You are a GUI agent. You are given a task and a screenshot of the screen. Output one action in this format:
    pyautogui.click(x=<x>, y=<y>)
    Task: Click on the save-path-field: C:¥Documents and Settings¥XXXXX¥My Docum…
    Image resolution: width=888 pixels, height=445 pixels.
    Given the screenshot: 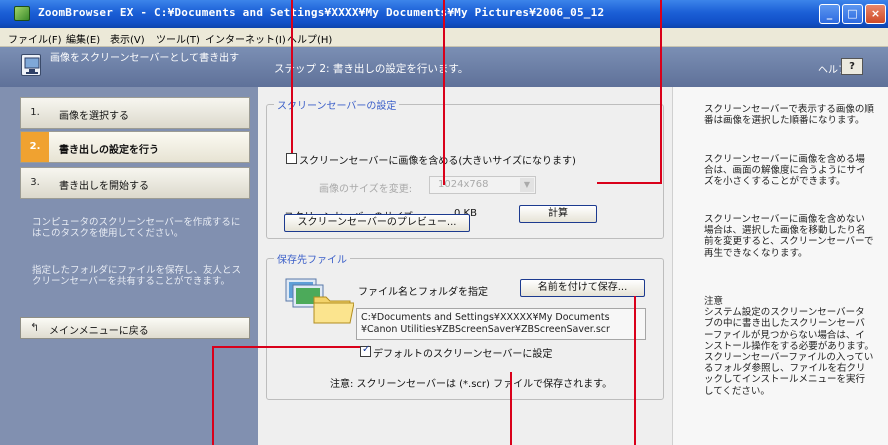 What is the action you would take?
    pyautogui.click(x=501, y=324)
    